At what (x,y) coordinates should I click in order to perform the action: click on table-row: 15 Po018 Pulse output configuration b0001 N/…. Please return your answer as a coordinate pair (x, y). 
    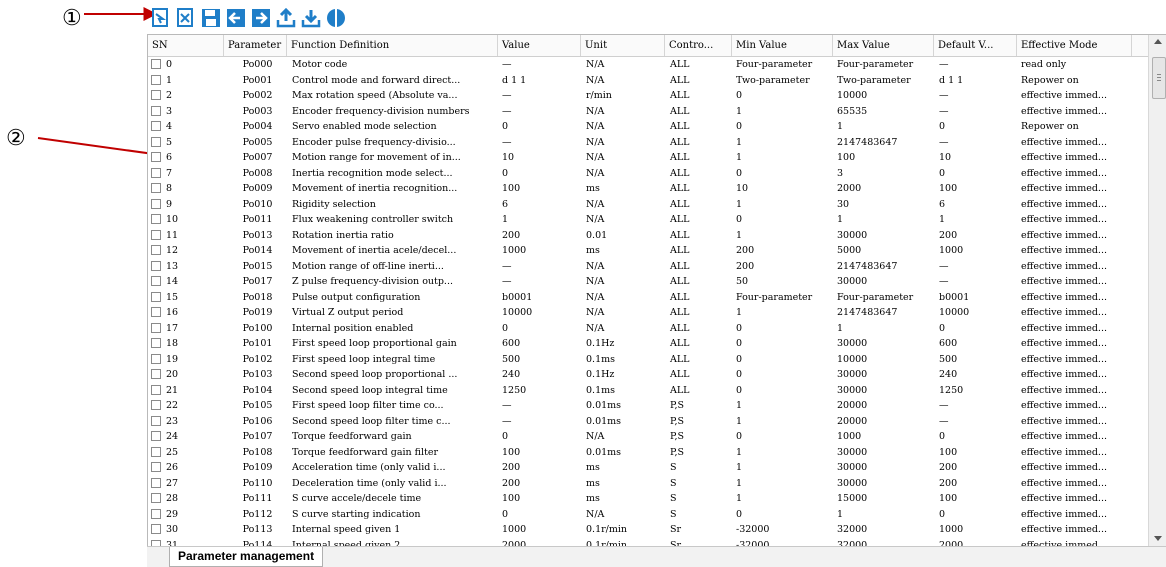
    Looking at the image, I should click on (648, 297).